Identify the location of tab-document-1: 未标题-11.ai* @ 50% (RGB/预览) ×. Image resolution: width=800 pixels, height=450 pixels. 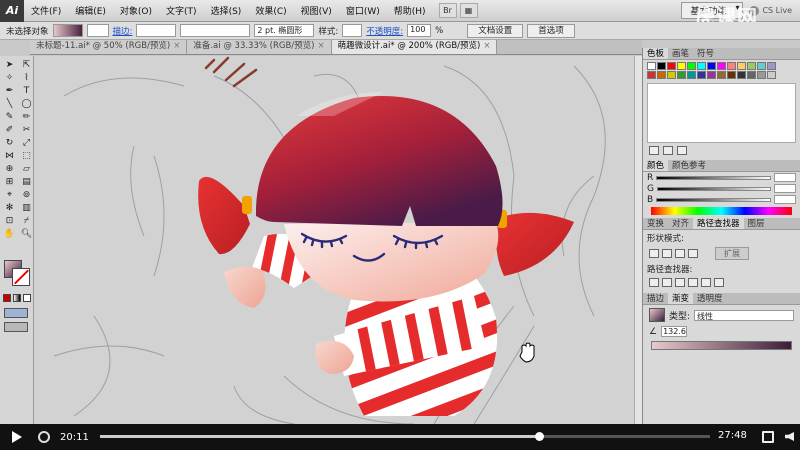
(109, 47).